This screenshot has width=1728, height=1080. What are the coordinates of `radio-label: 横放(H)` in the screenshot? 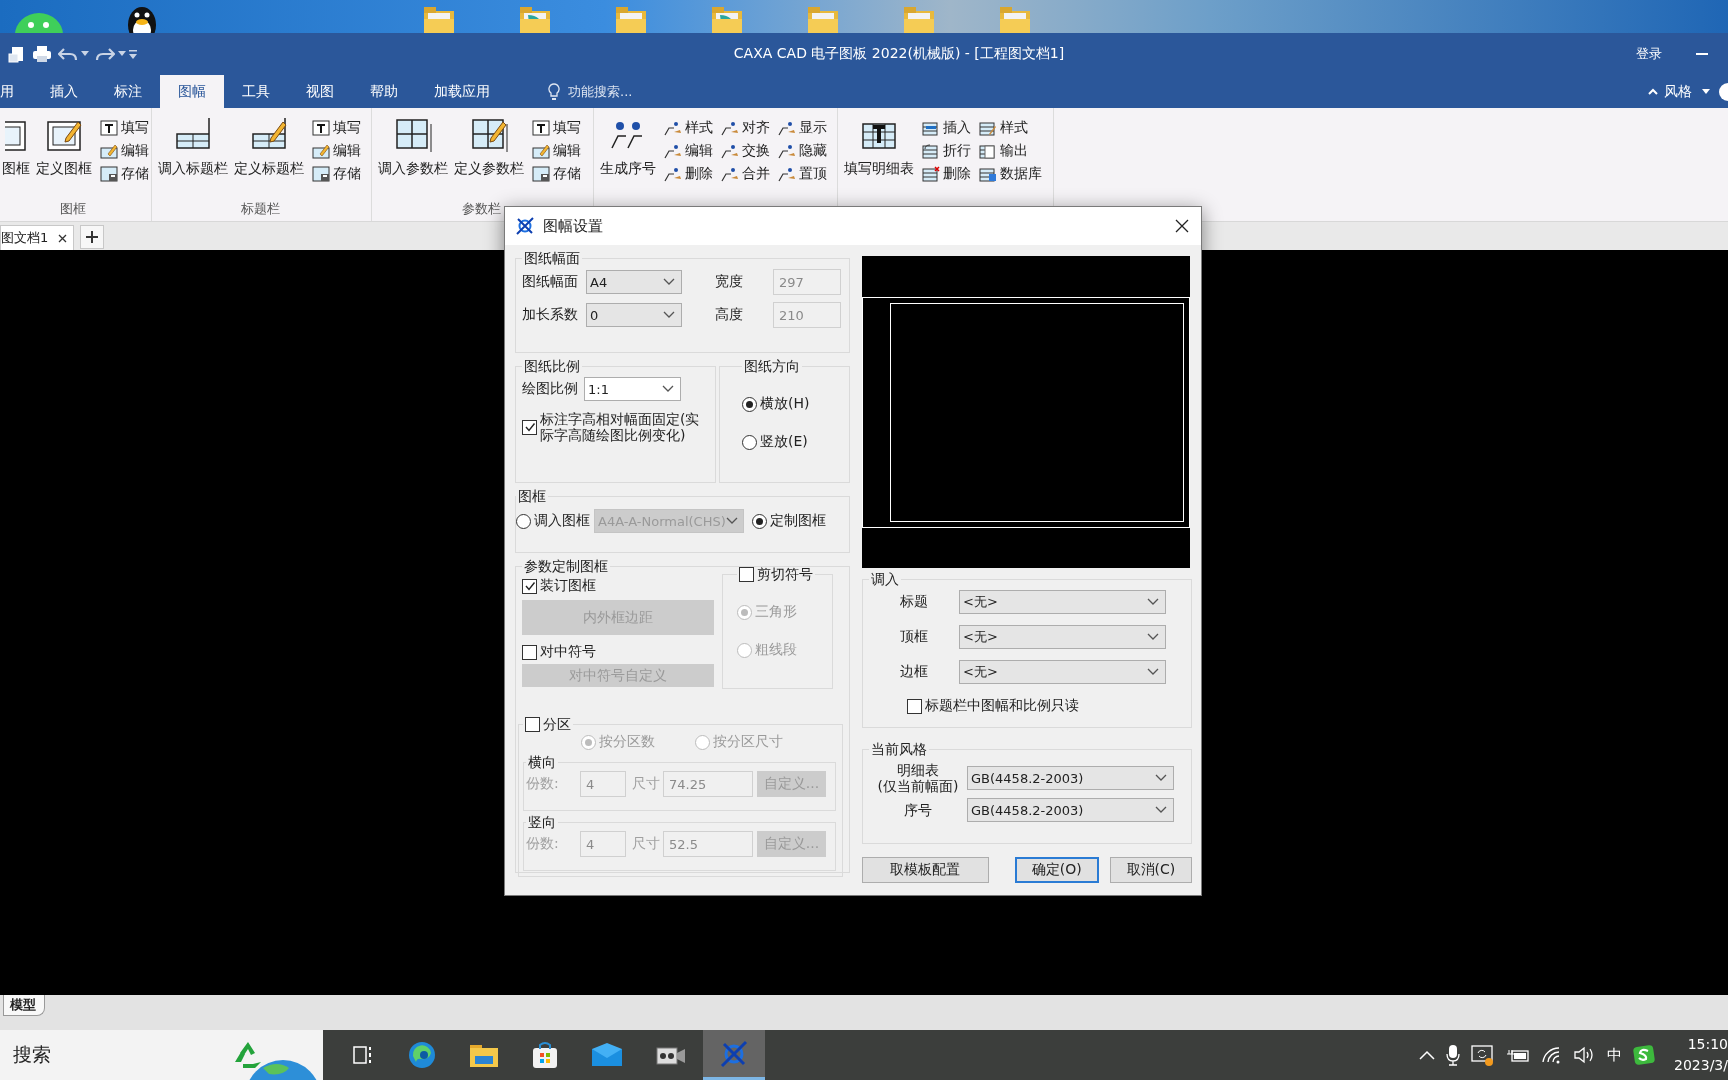 It's located at (785, 404).